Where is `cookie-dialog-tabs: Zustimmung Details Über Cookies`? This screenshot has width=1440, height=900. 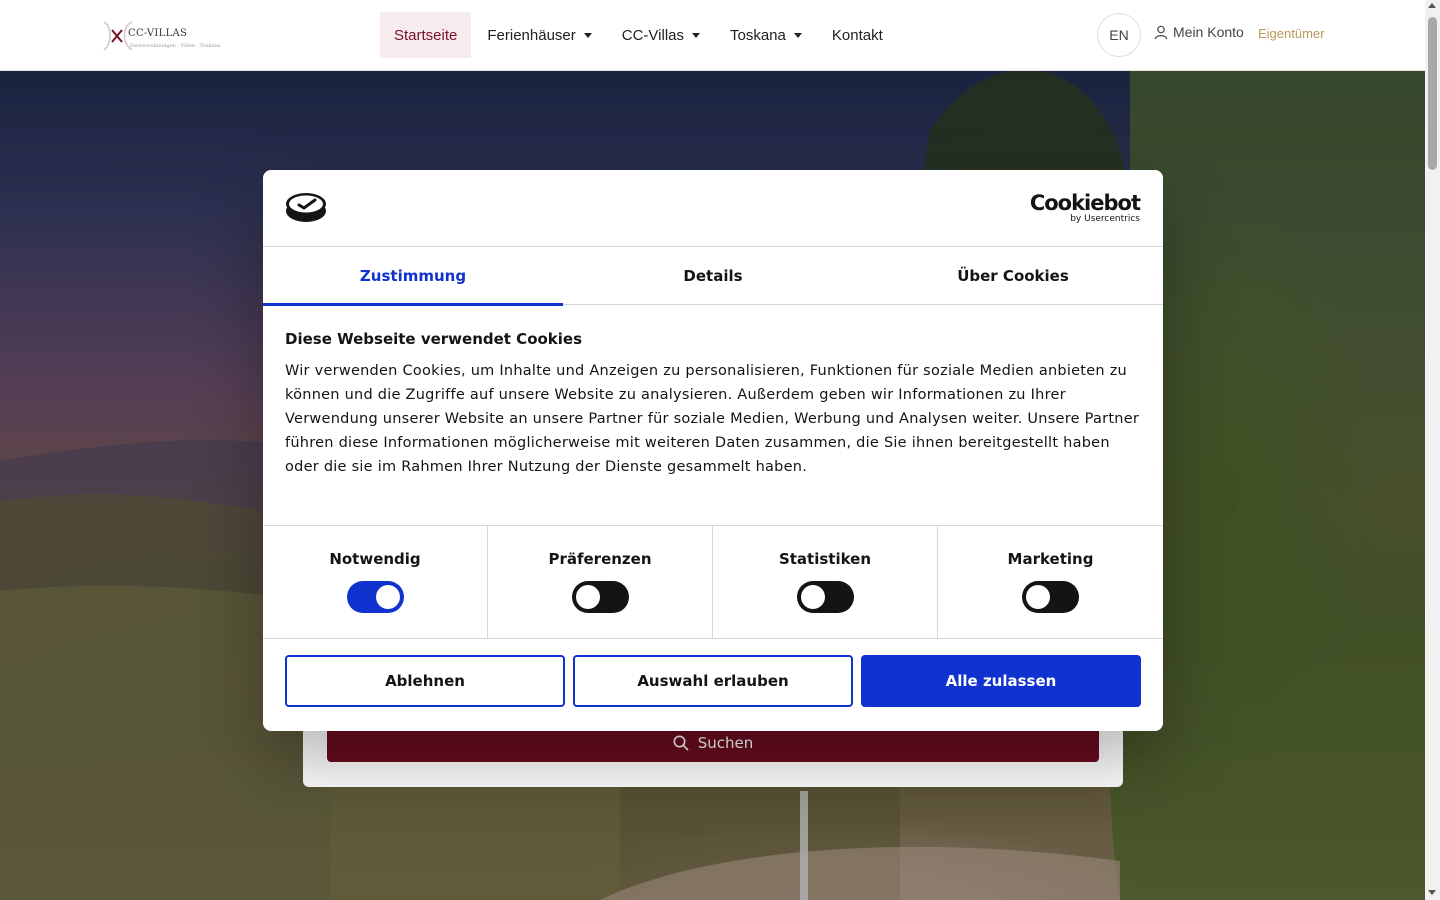 cookie-dialog-tabs: Zustimmung Details Über Cookies is located at coordinates (713, 276).